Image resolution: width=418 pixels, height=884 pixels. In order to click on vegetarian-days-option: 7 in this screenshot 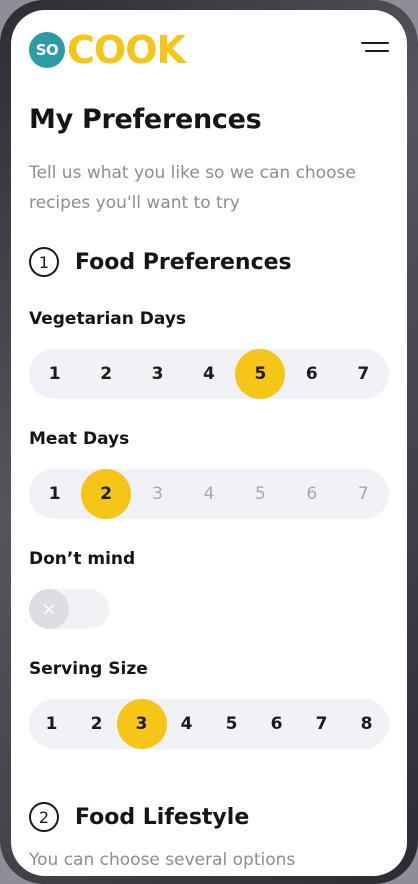, I will do `click(363, 374)`.